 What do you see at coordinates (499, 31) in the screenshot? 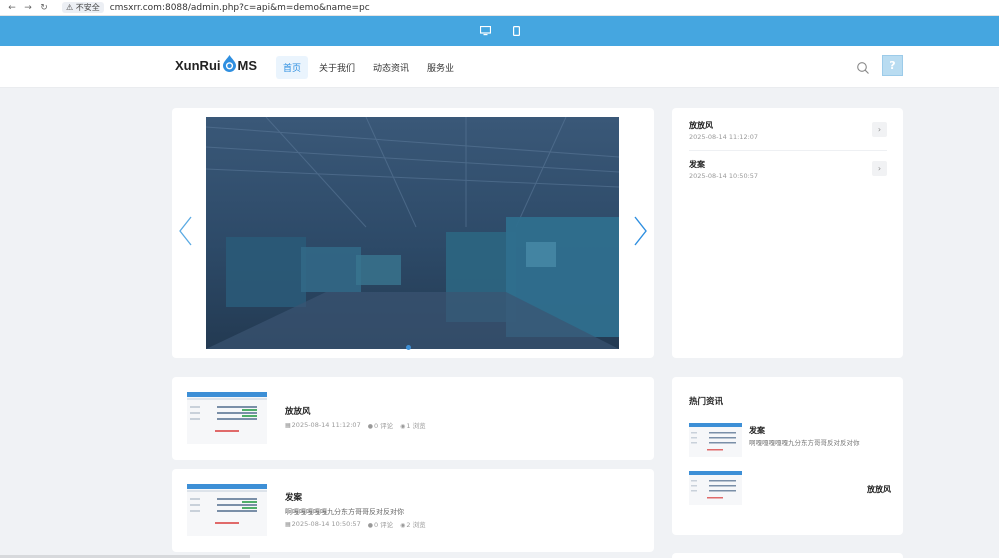
I see `device-preview-bar` at bounding box center [499, 31].